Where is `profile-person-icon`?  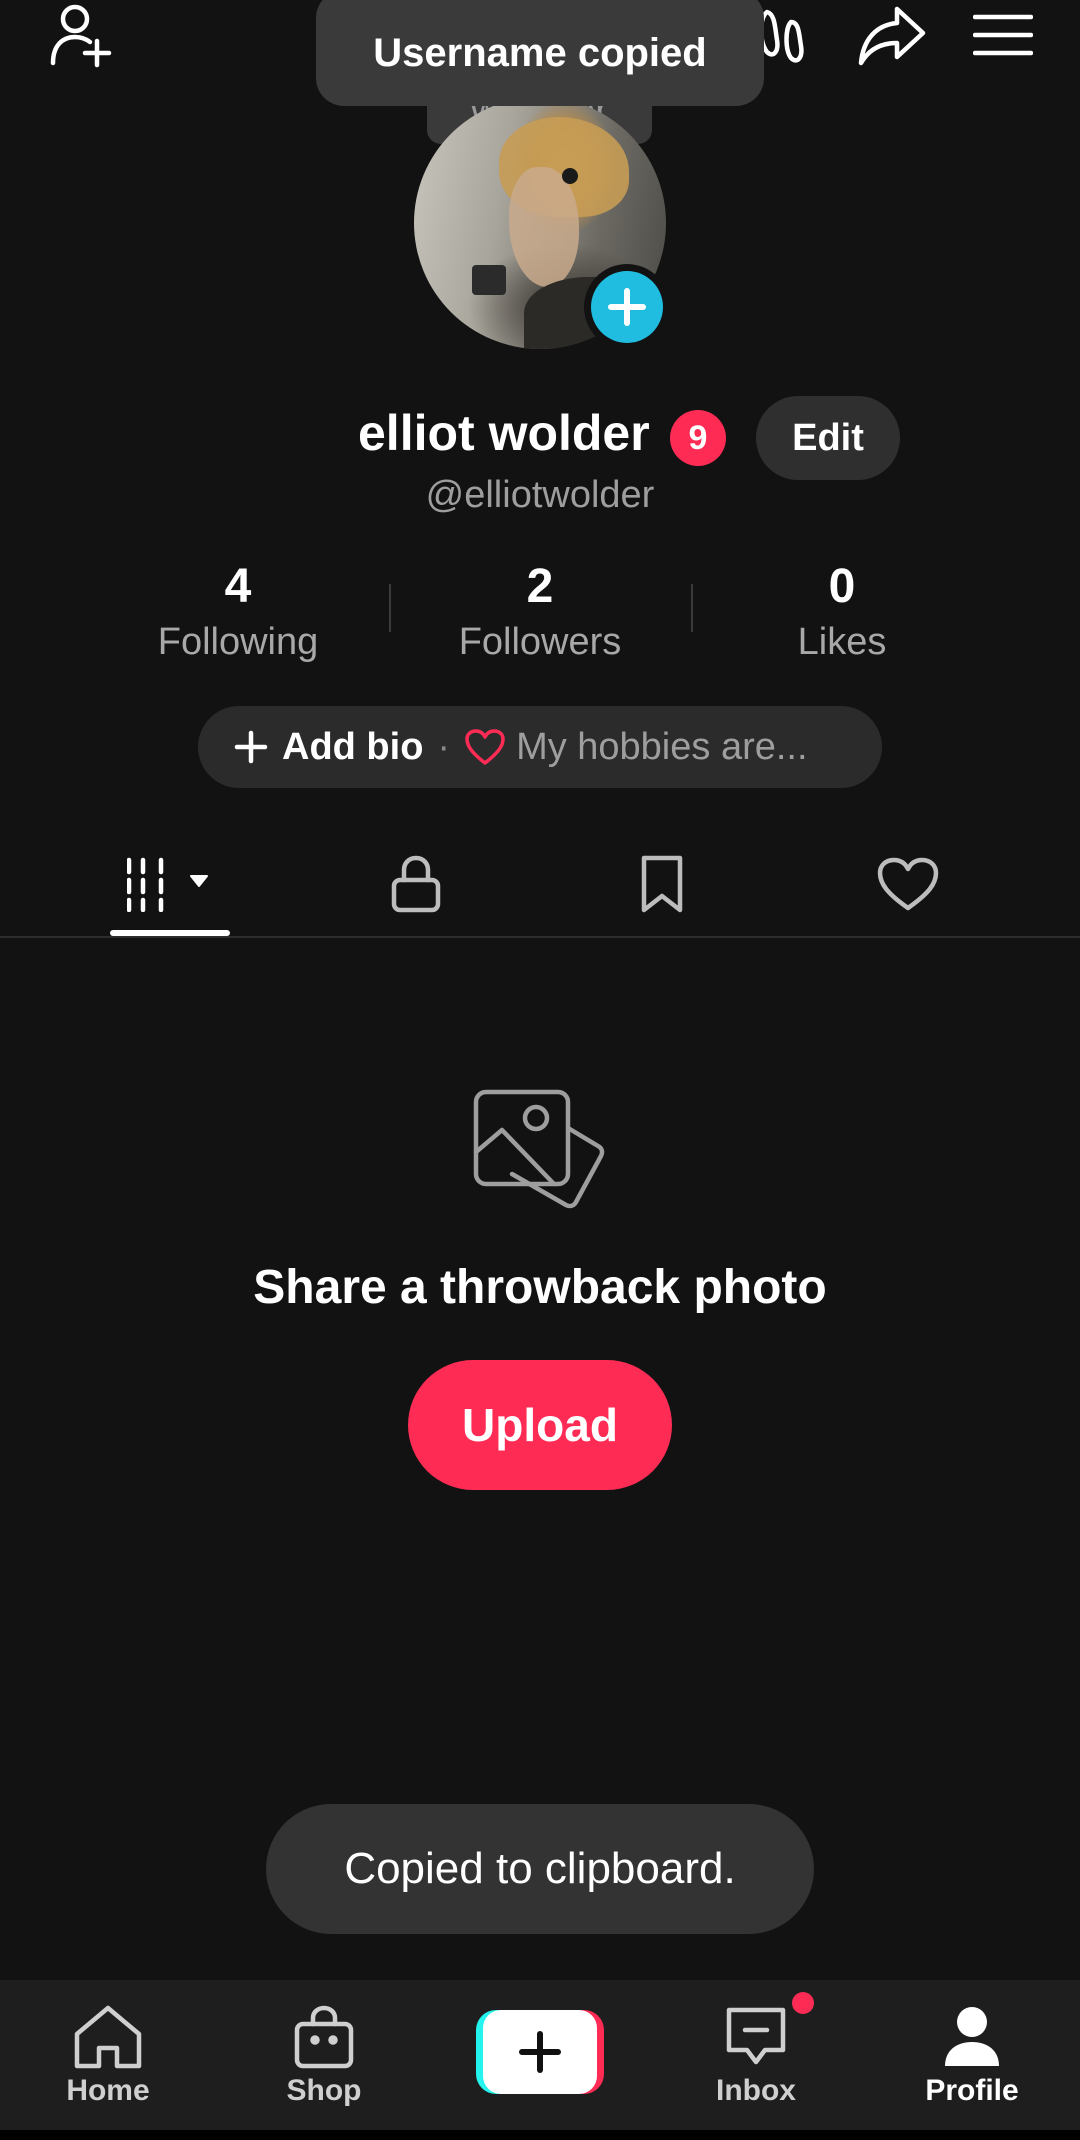
profile-person-icon is located at coordinates (972, 2036).